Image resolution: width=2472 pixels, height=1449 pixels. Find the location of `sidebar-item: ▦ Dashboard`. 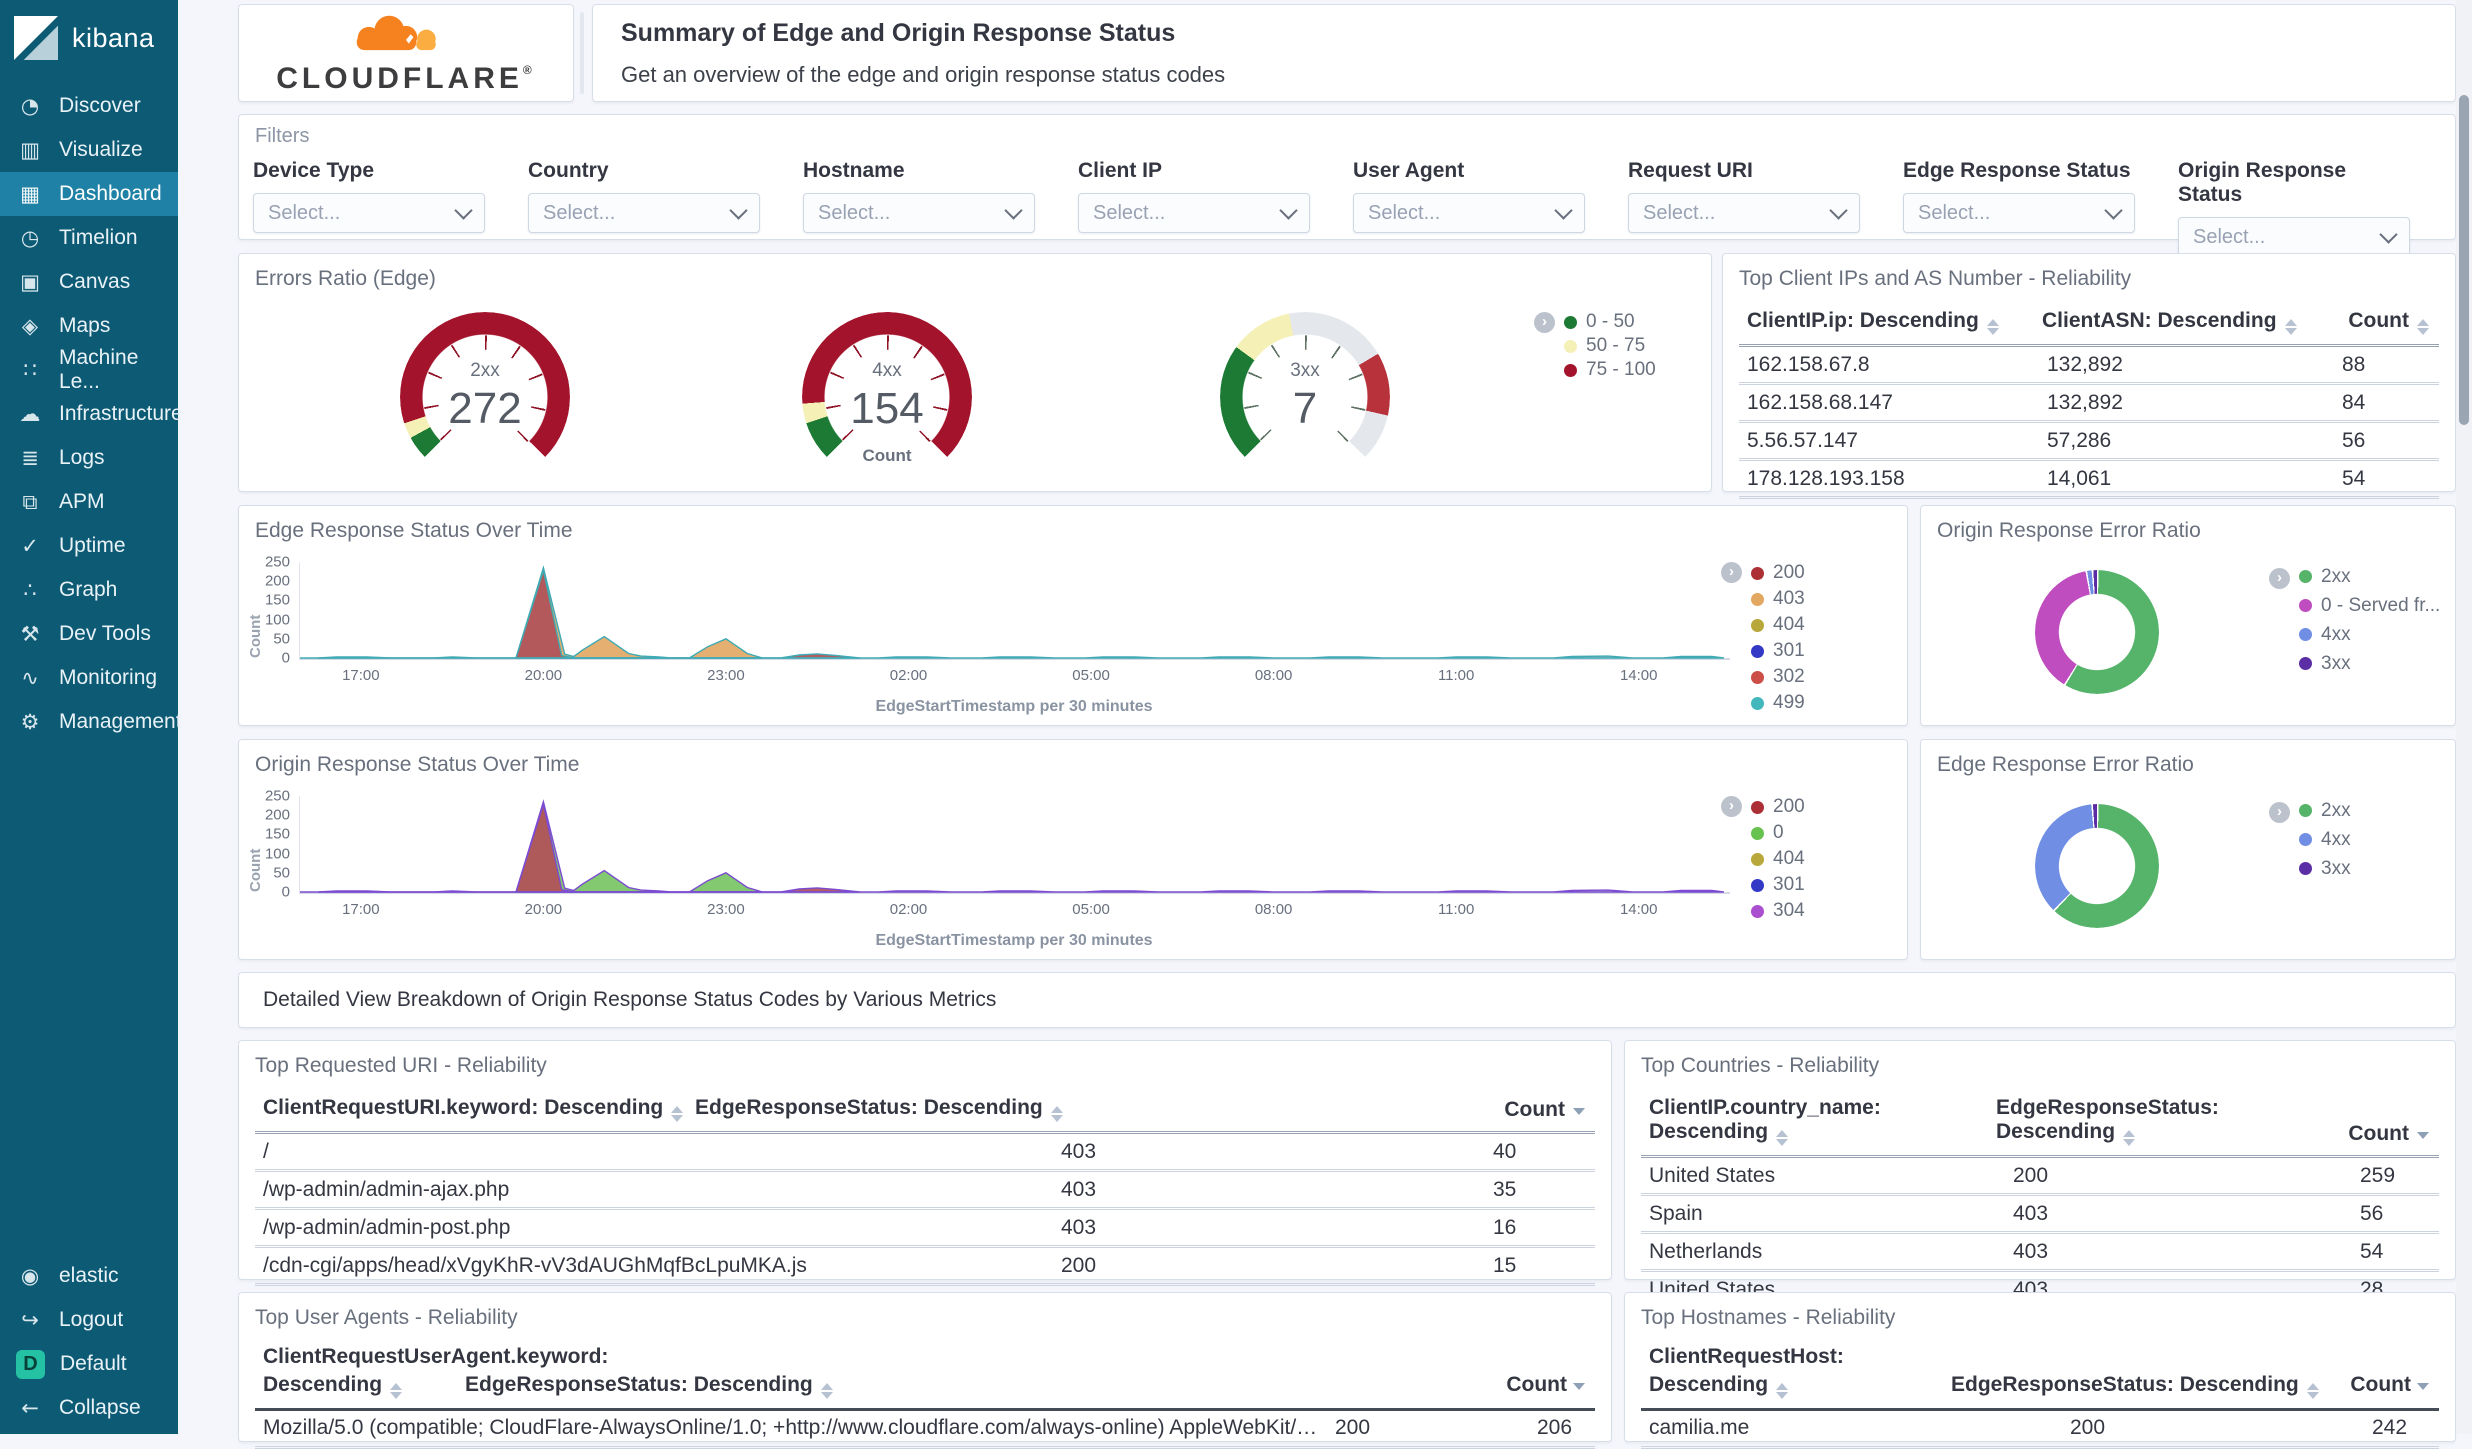

sidebar-item: ▦ Dashboard is located at coordinates (89, 194).